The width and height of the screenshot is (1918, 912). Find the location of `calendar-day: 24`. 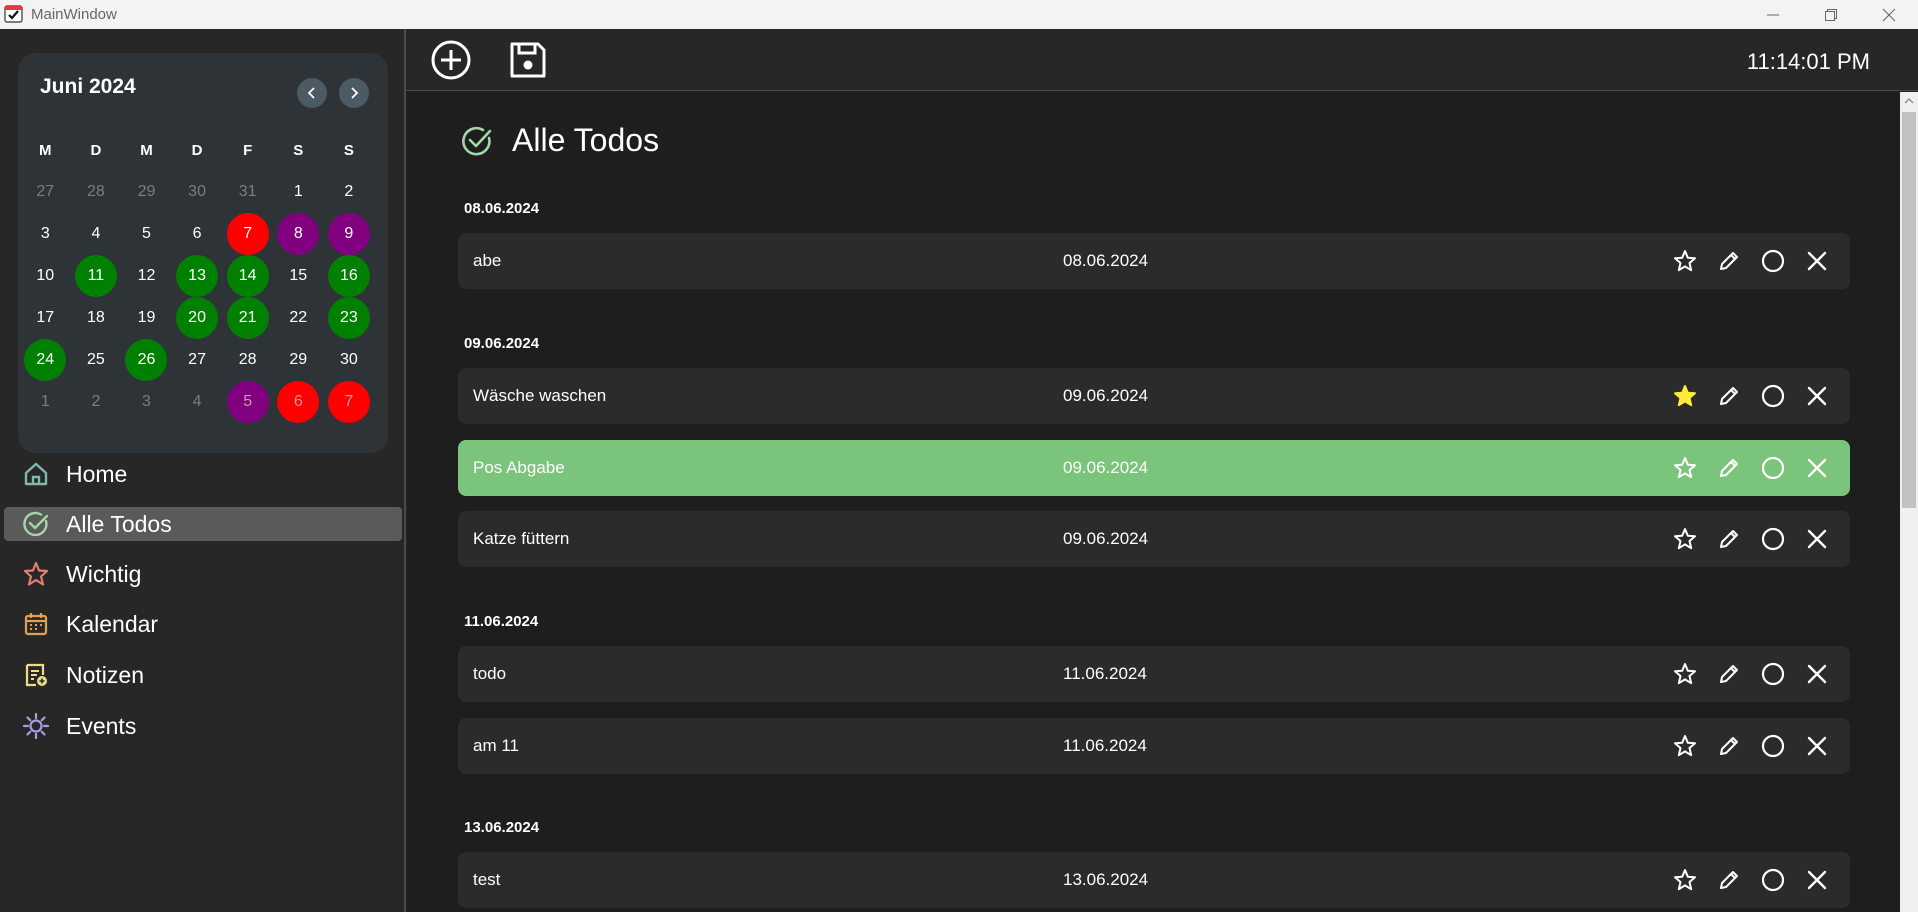

calendar-day: 24 is located at coordinates (45, 360).